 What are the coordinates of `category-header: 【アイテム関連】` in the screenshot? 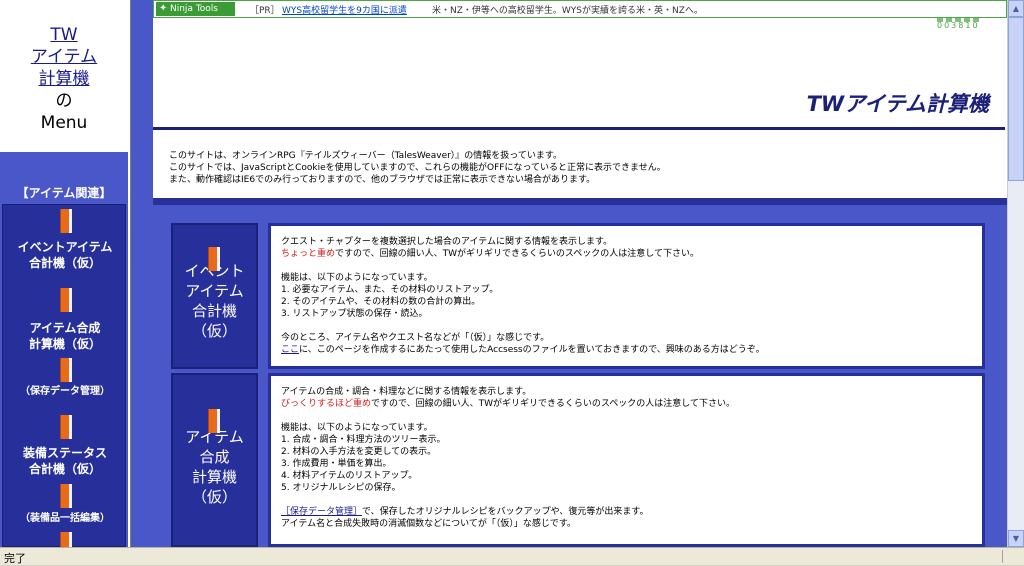 It's located at (64, 193).